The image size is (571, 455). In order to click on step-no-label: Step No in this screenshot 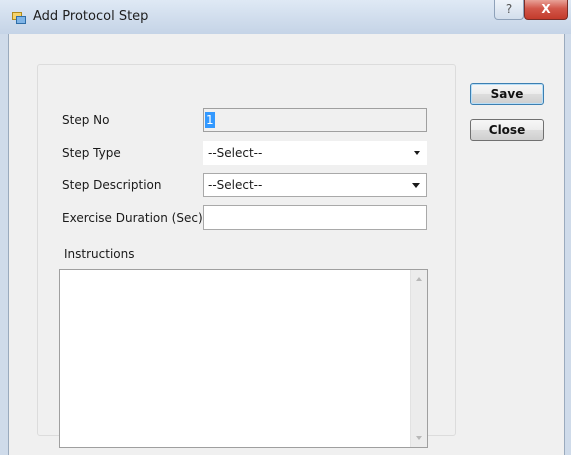, I will do `click(86, 120)`.